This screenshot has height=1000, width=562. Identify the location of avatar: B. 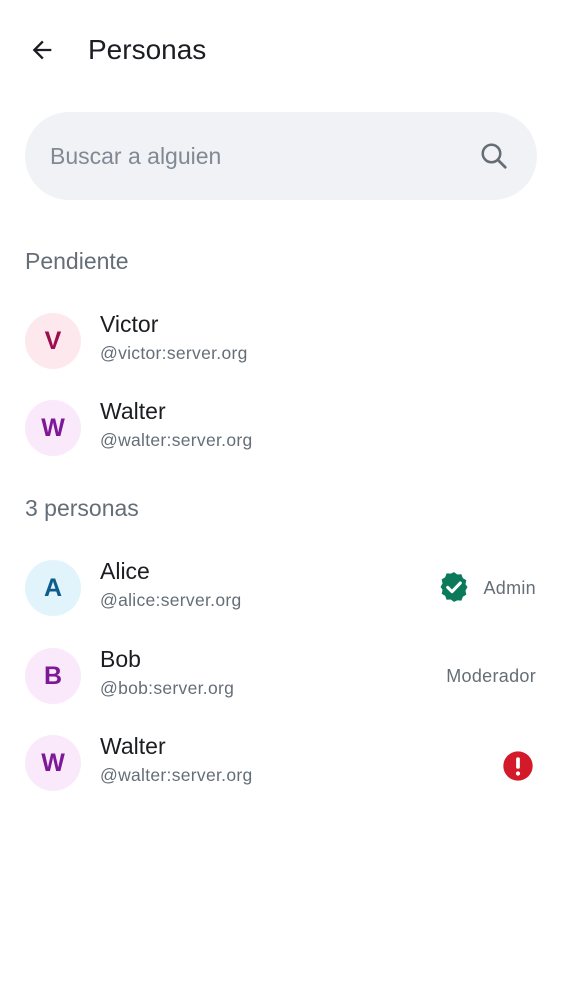
(53, 676).